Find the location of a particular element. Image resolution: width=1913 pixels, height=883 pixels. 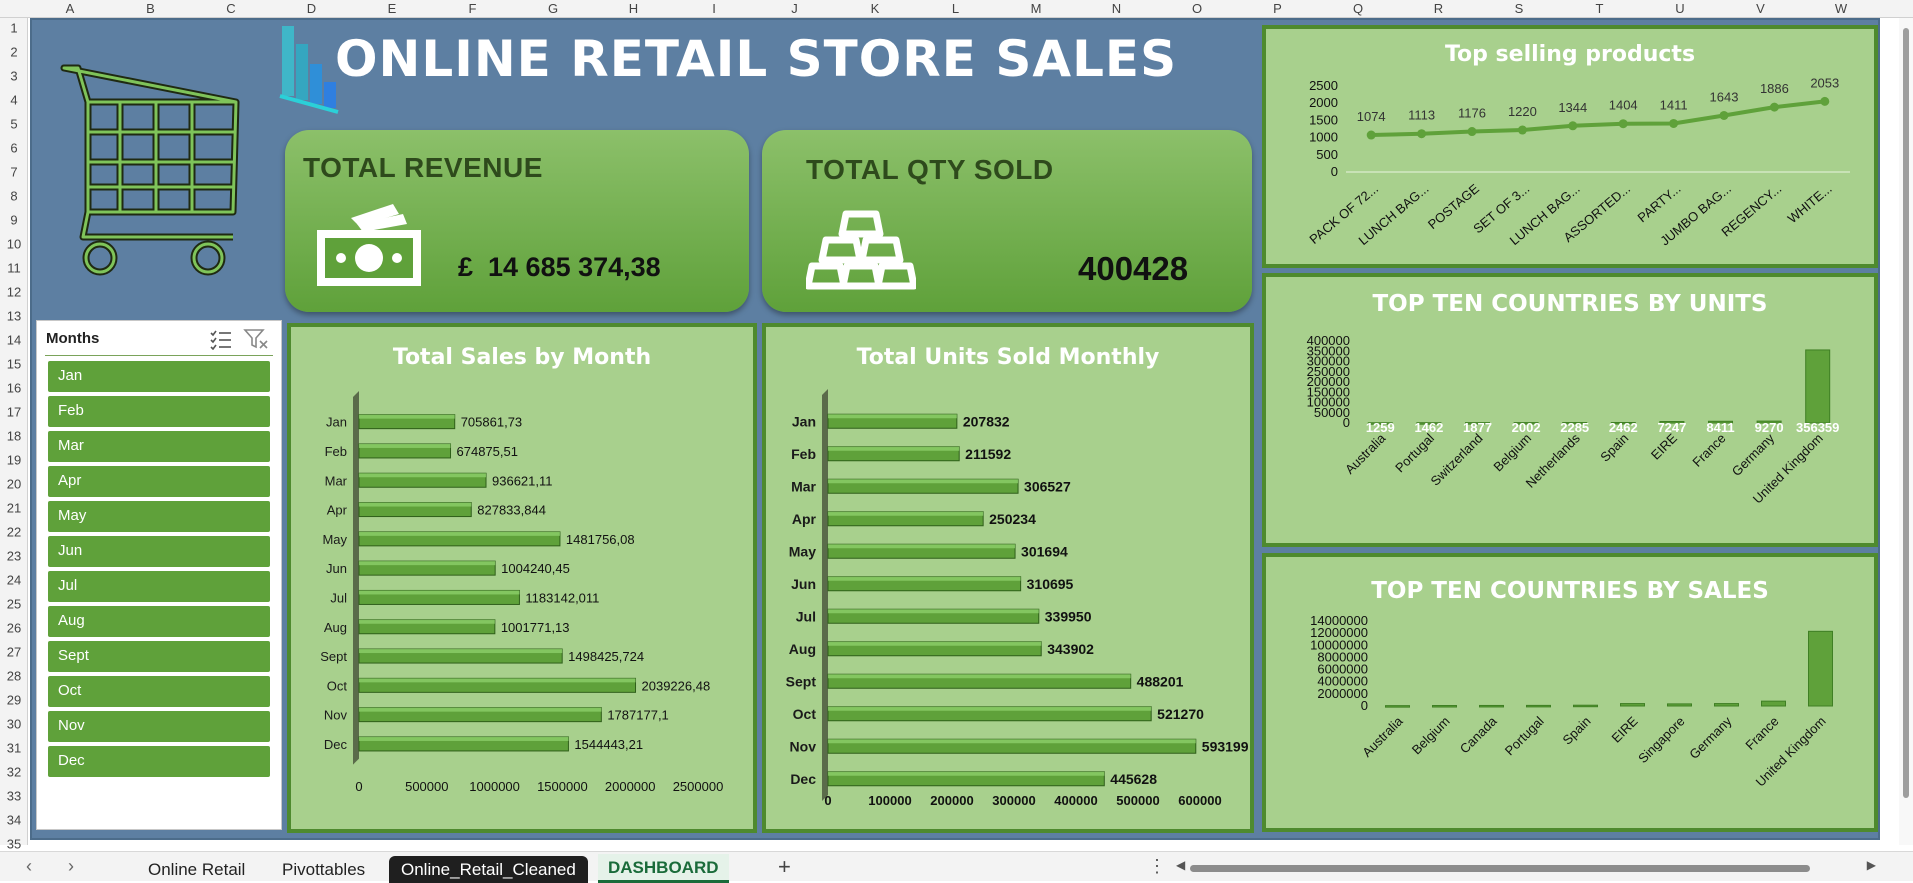

row-header-cell: 24 is located at coordinates (14, 580).